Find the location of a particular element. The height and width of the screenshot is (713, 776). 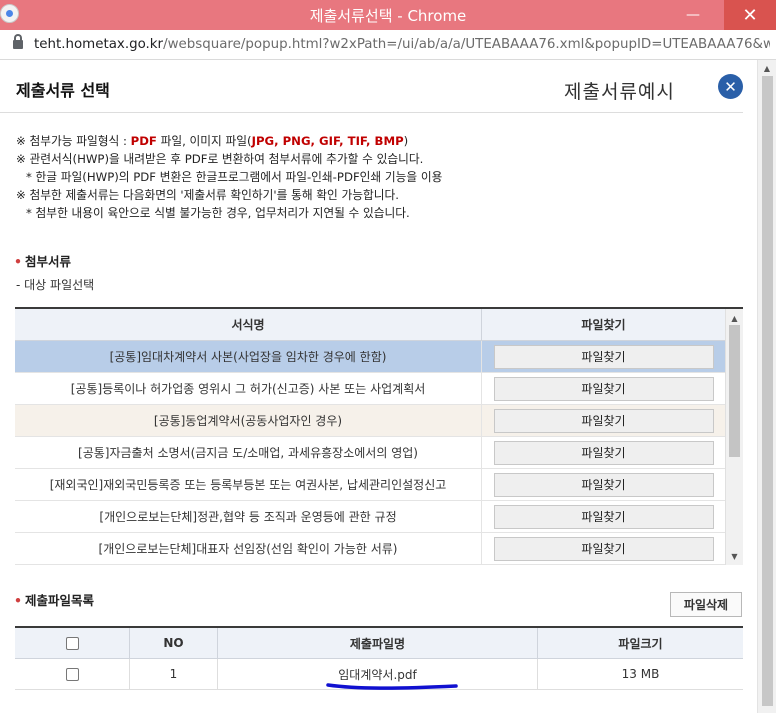

select-all-checkbox is located at coordinates (72, 643).